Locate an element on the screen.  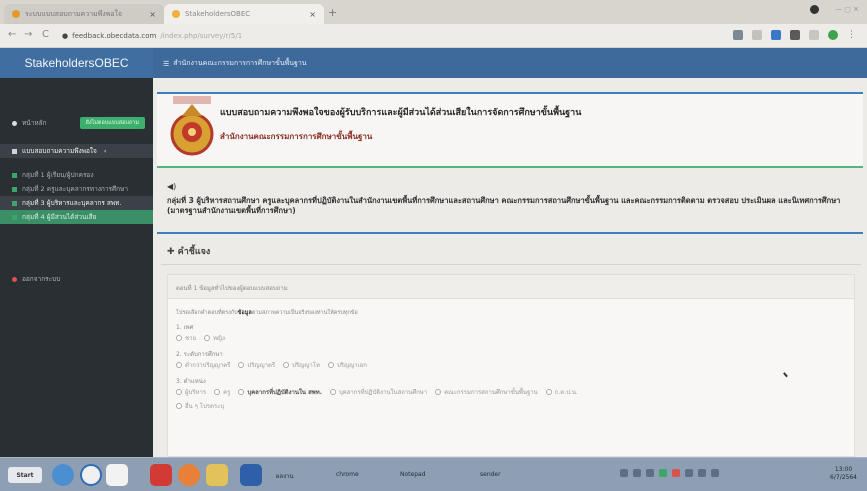
record-icon is located at coordinates (815, 9).